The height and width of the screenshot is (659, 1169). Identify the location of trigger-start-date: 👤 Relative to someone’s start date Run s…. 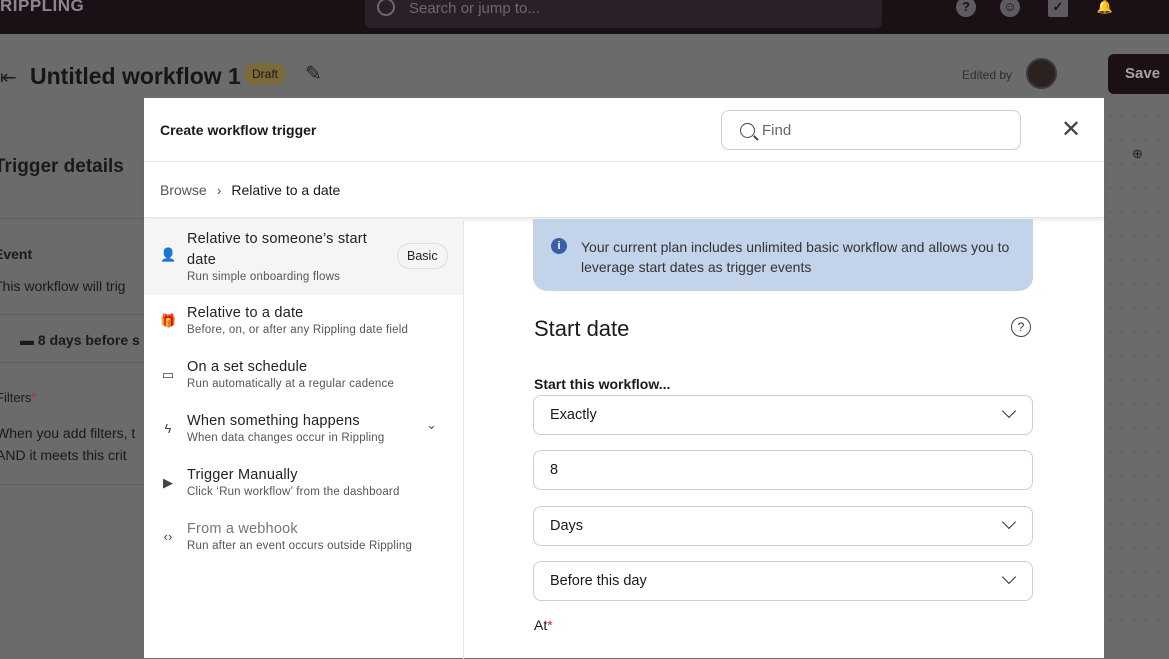
(303, 257).